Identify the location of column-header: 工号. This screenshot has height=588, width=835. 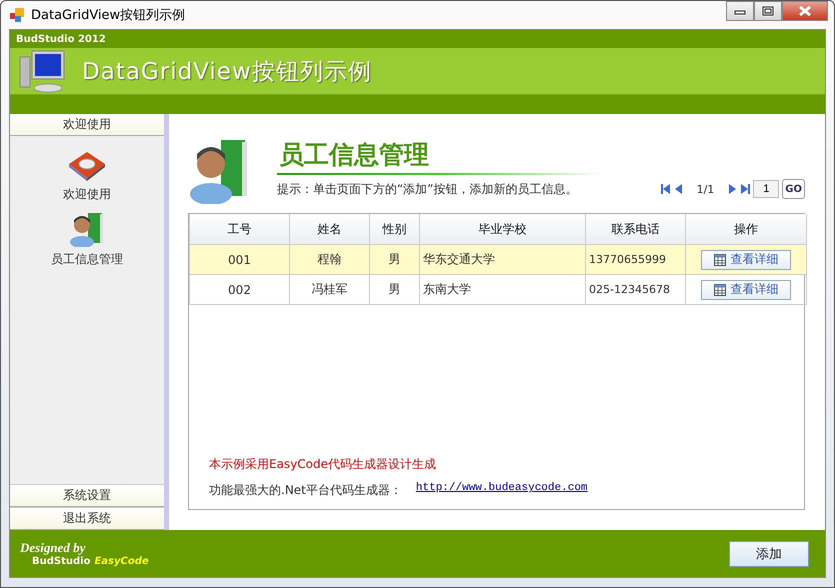
(240, 229).